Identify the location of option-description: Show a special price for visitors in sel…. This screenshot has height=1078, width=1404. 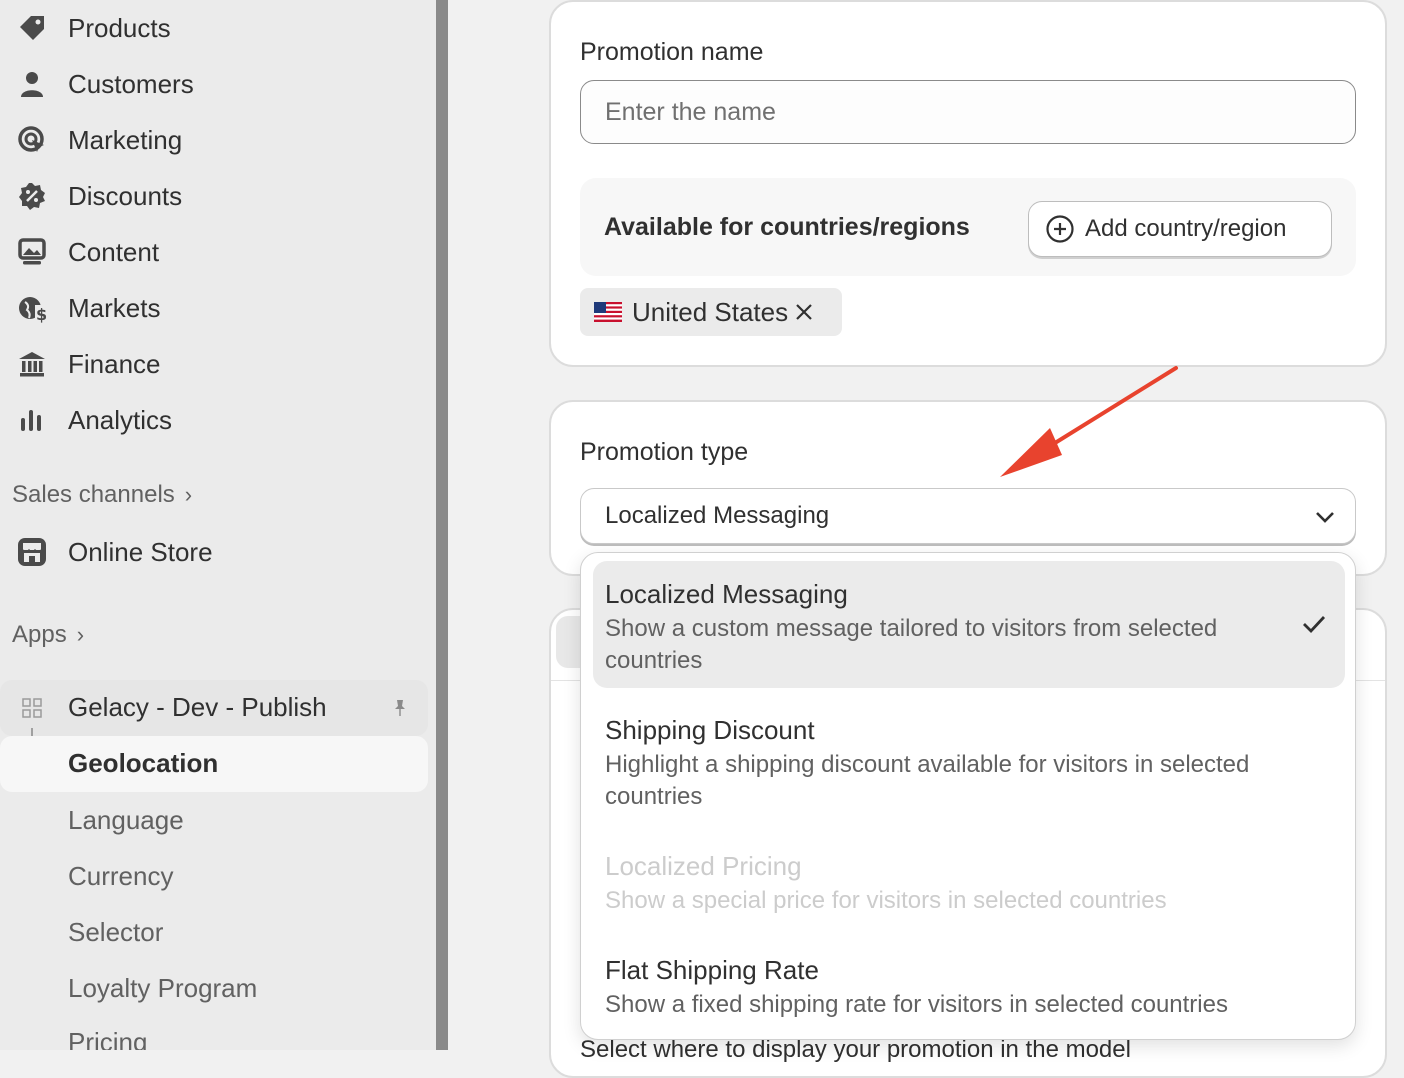
(886, 900).